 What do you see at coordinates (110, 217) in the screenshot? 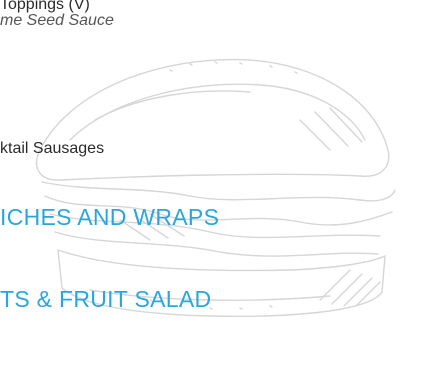
I see `section-heading-sandwiches-wraps: ICHES AND WRAPS` at bounding box center [110, 217].